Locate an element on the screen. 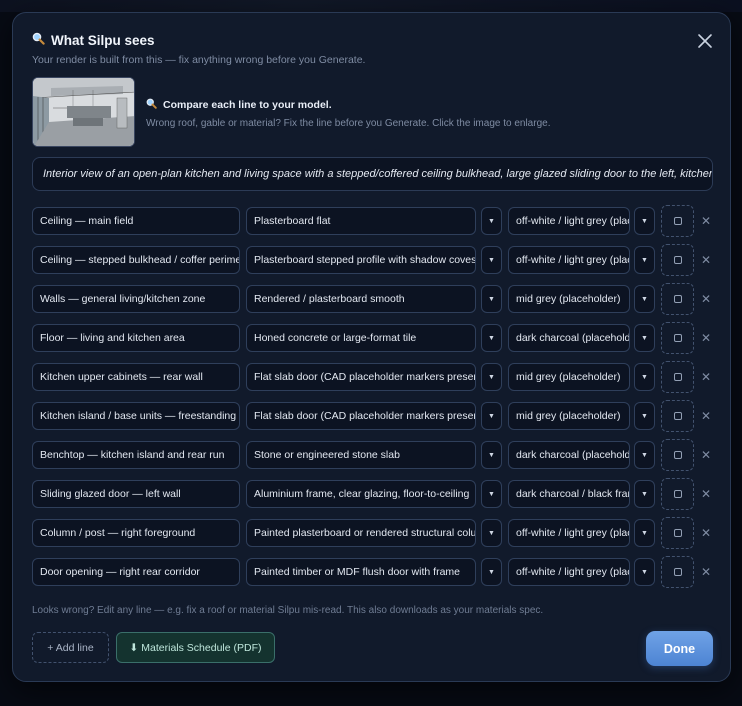 This screenshot has height=706, width=742. colour-field: dark charcoal / black frame is located at coordinates (569, 494).